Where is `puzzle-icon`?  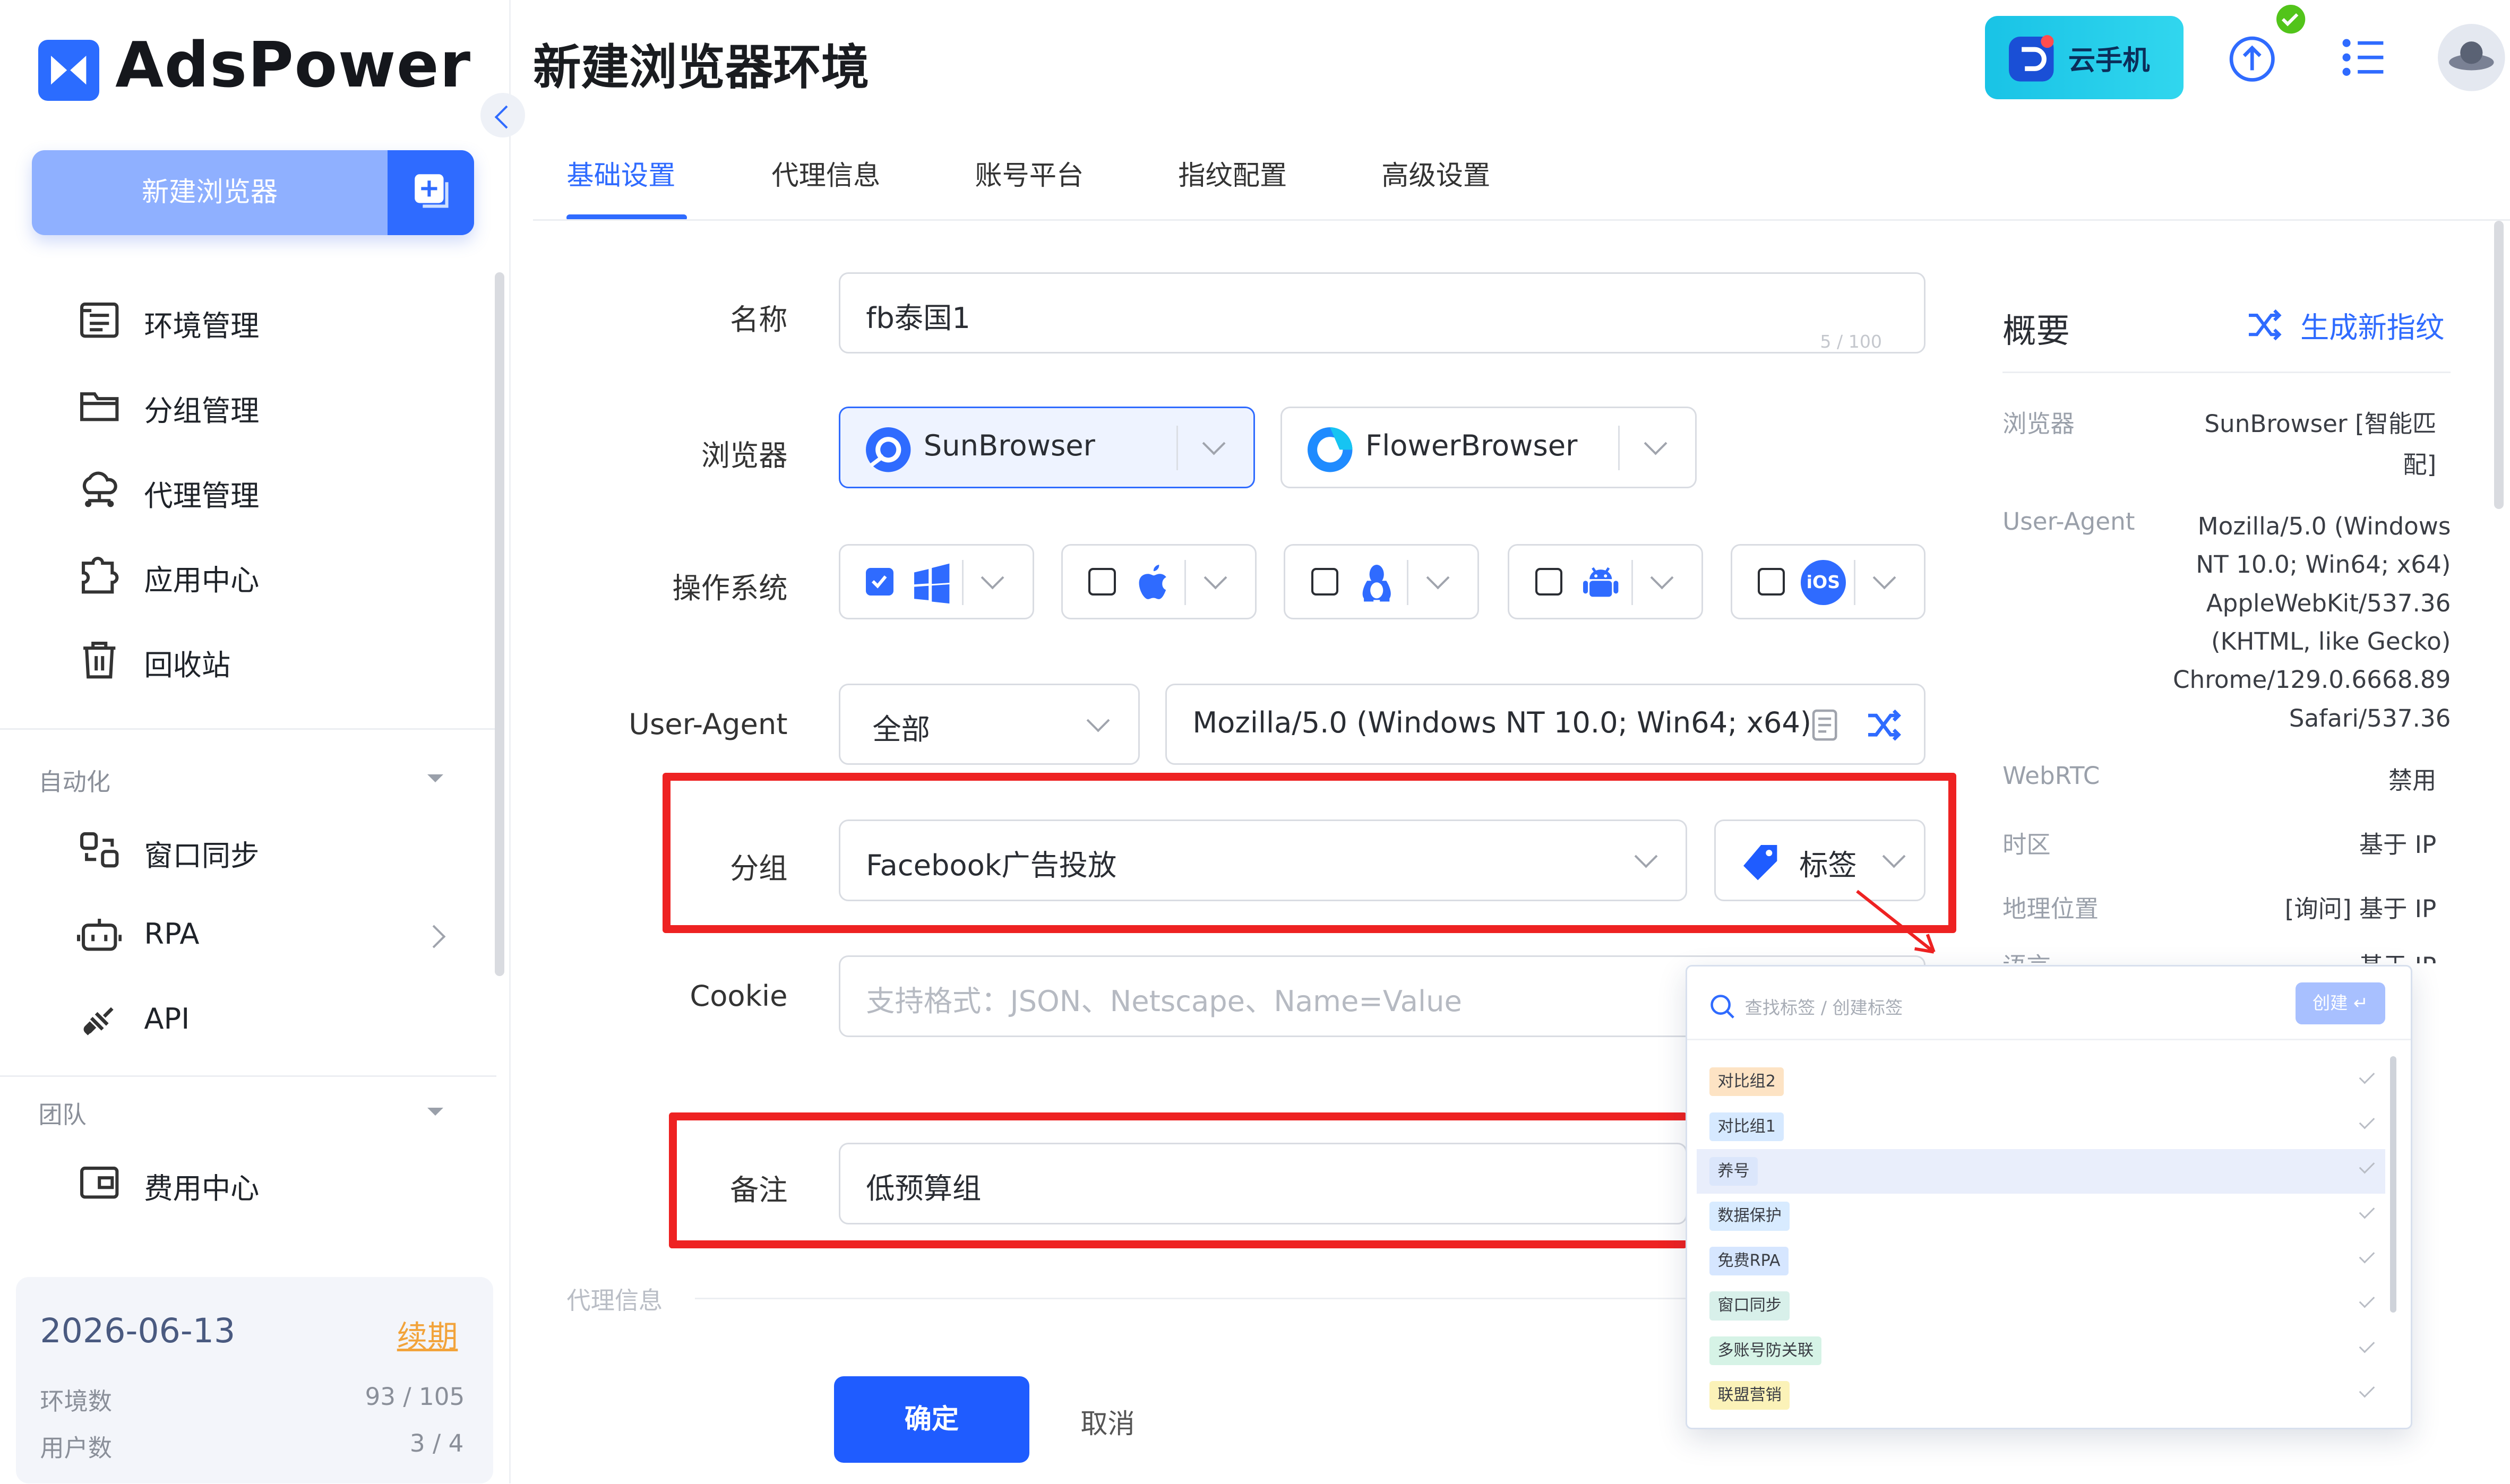
puzzle-icon is located at coordinates (100, 575).